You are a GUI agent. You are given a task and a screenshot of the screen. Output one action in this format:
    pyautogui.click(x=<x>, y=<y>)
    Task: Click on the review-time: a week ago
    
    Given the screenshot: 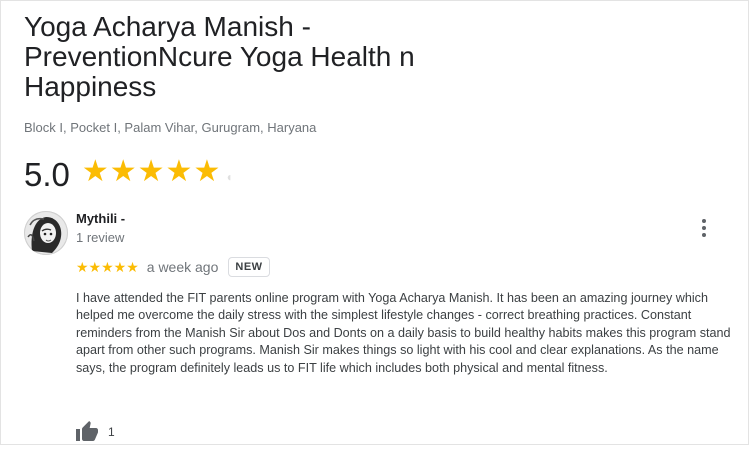 What is the action you would take?
    pyautogui.click(x=182, y=267)
    